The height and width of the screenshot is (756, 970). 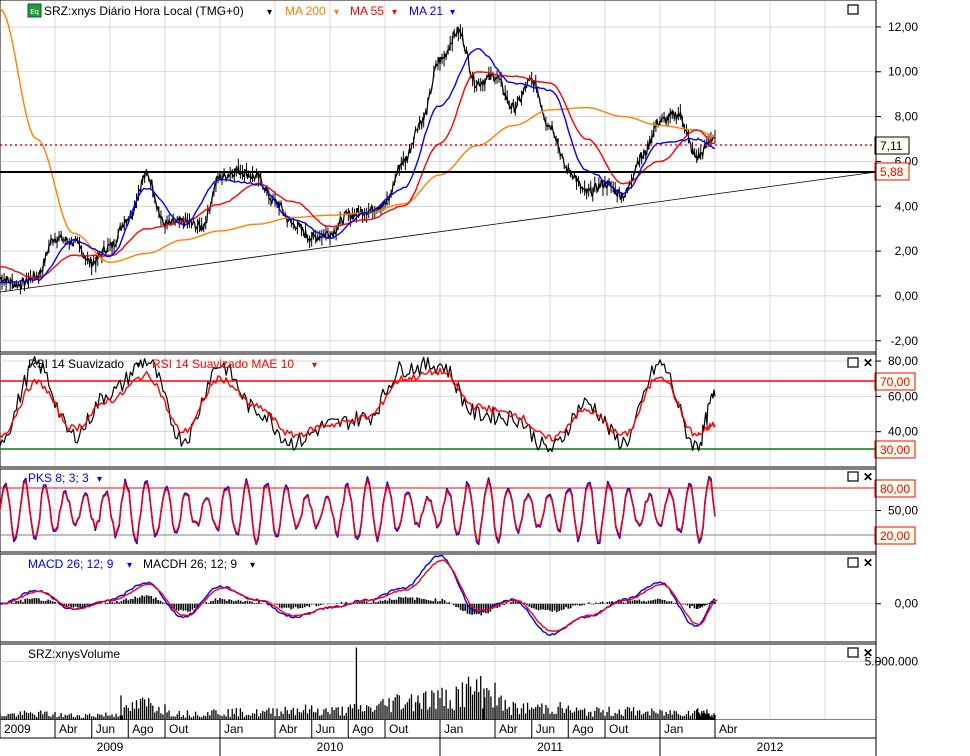 I want to click on rsi-axis-label: 80,00, so click(x=903, y=361).